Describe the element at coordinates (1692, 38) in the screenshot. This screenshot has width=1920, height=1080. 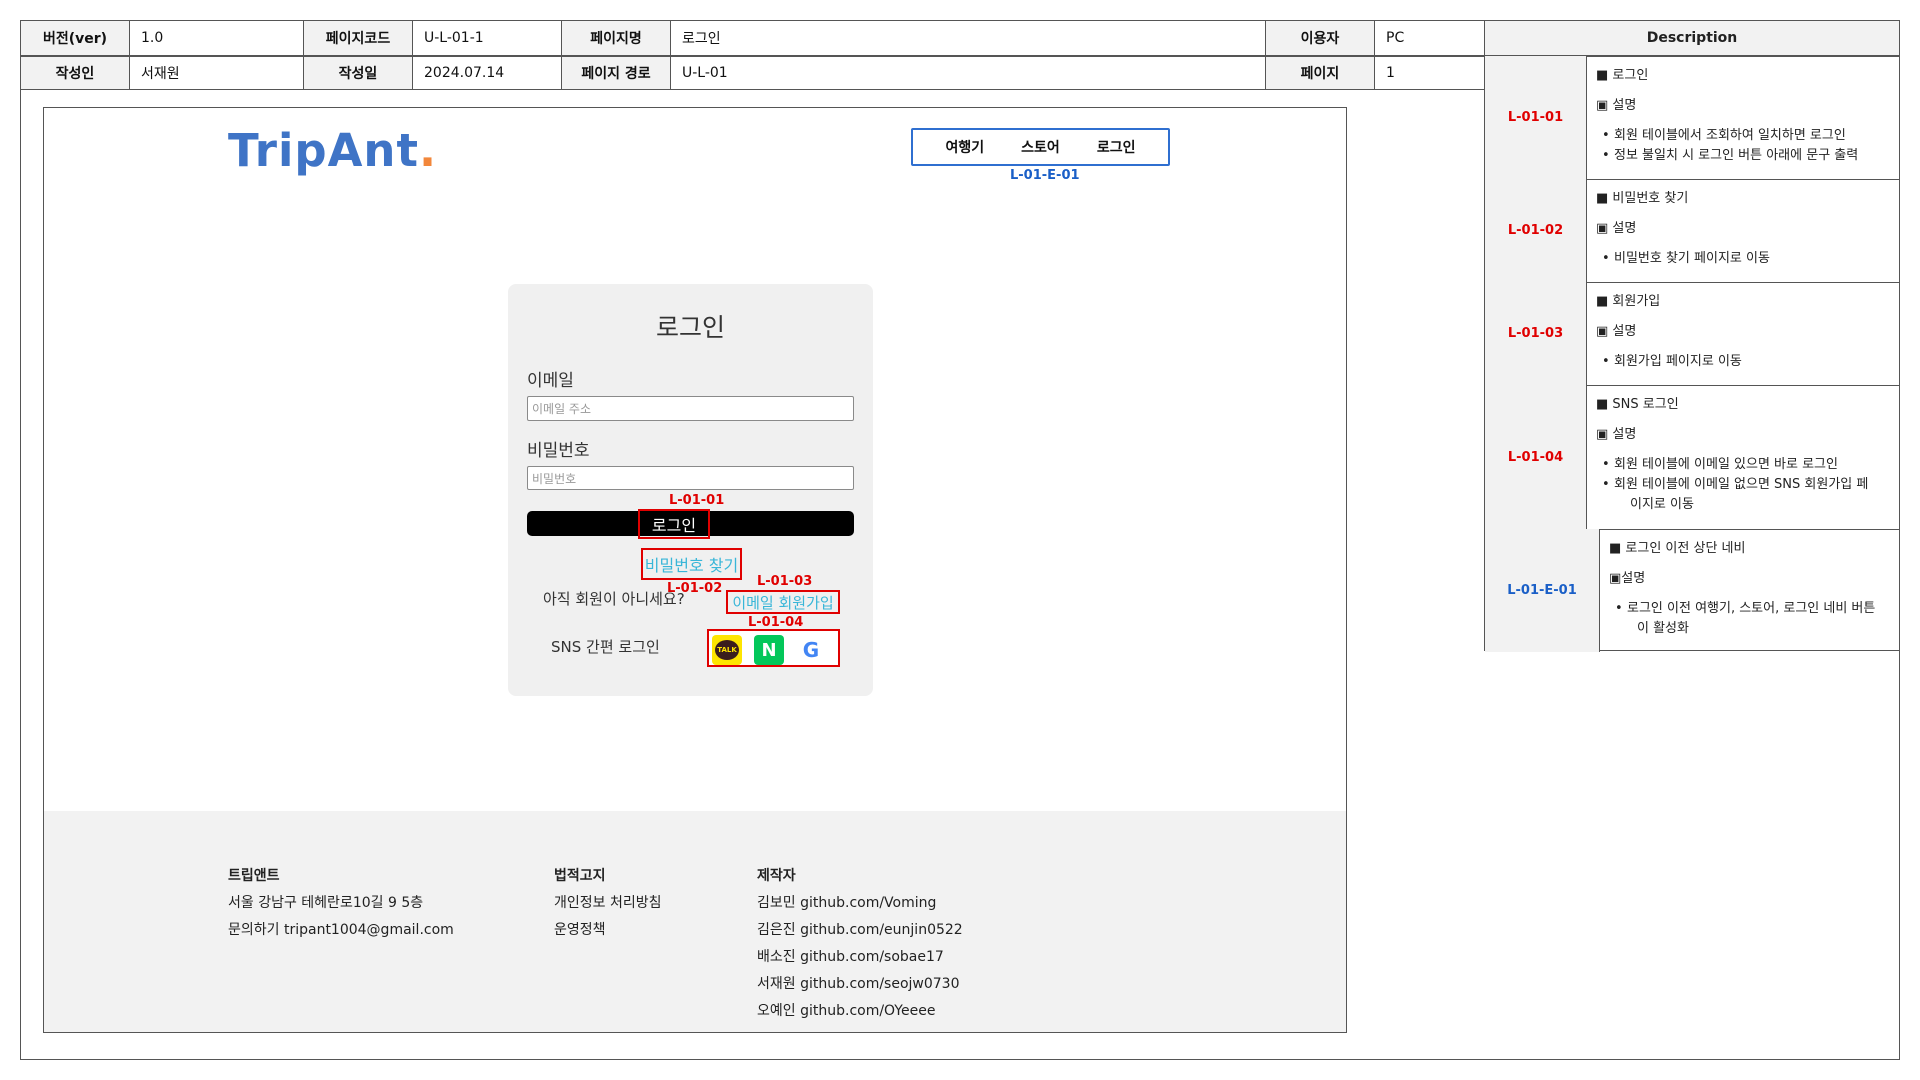
I see `description-title: Description` at that location.